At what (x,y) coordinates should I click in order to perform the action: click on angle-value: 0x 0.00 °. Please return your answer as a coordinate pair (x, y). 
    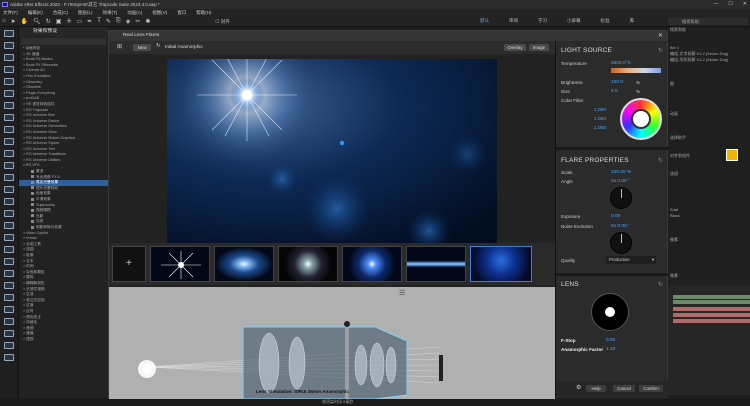
    Looking at the image, I should click on (620, 181).